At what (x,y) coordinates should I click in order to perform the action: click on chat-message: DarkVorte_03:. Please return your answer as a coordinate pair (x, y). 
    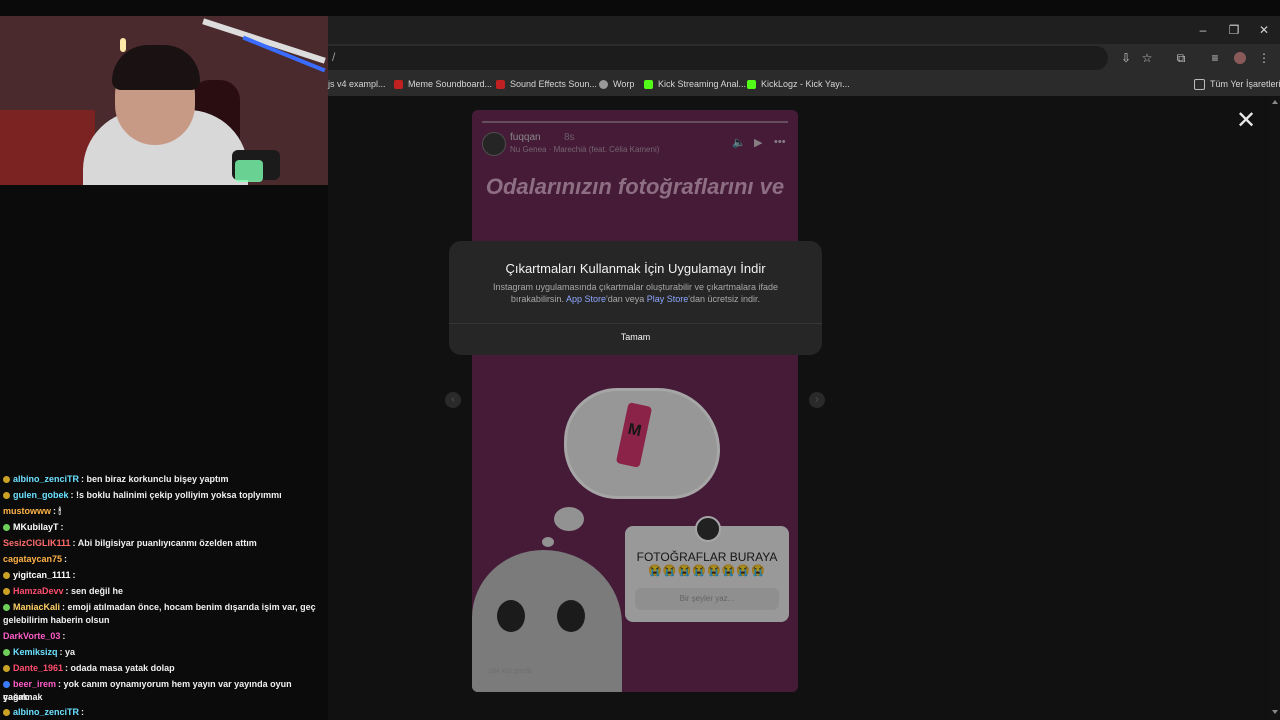
    Looking at the image, I should click on (164, 636).